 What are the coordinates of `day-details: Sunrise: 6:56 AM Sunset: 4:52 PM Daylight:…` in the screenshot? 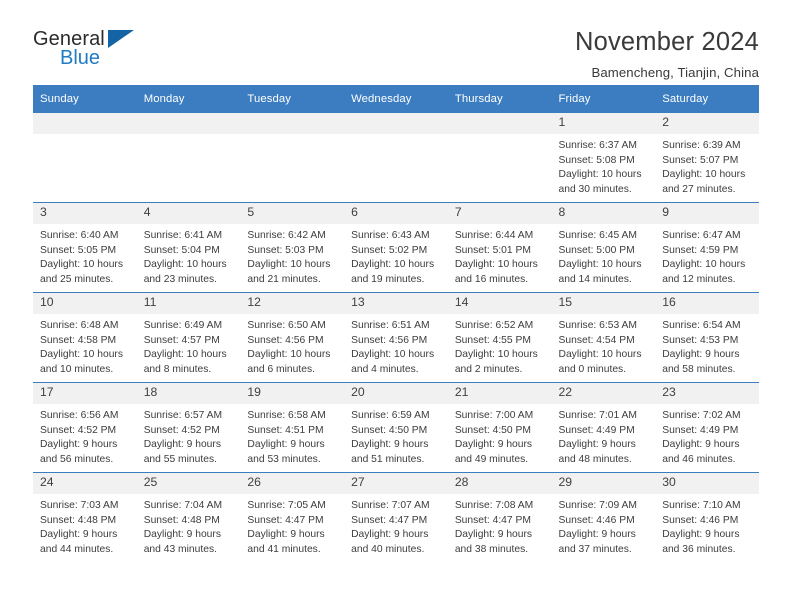 It's located at (85, 435).